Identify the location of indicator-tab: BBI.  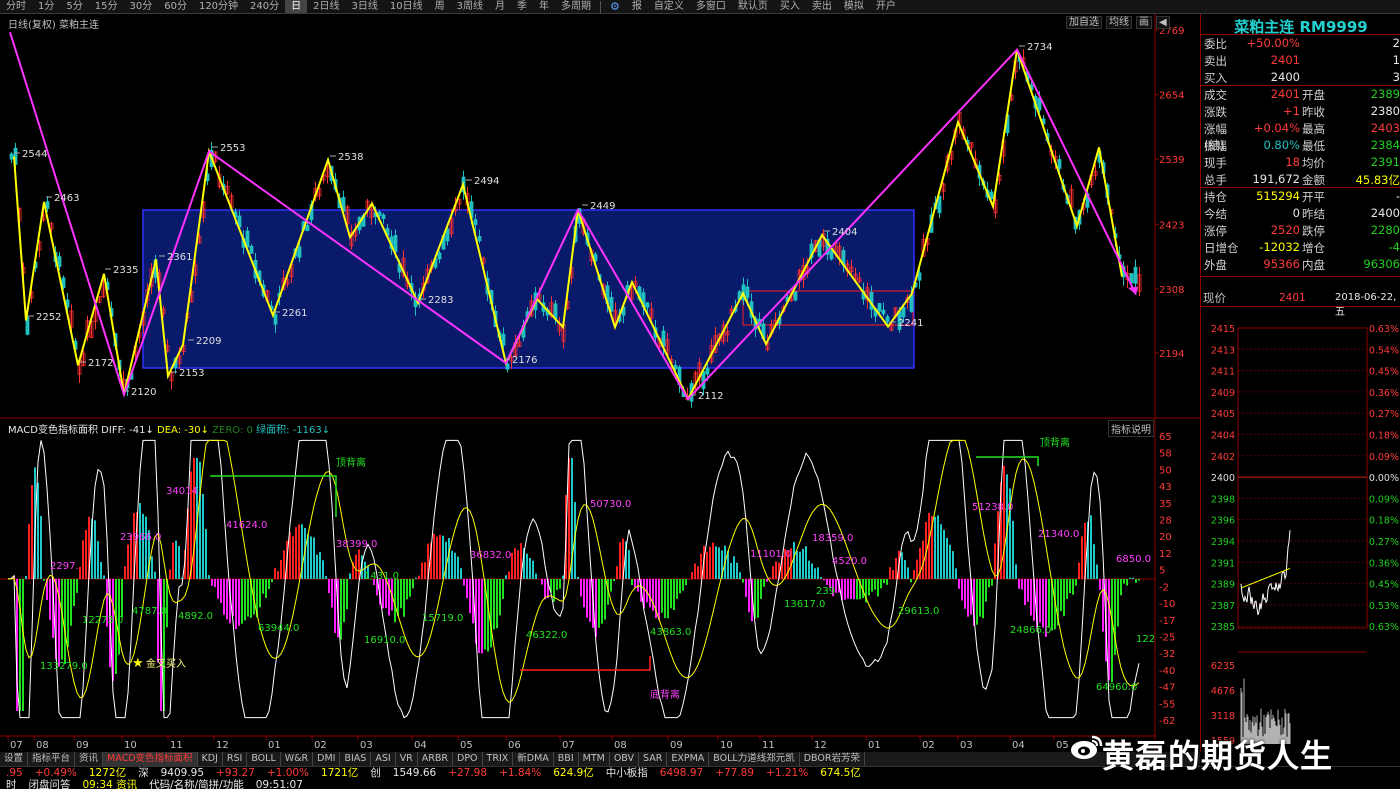
(566, 759).